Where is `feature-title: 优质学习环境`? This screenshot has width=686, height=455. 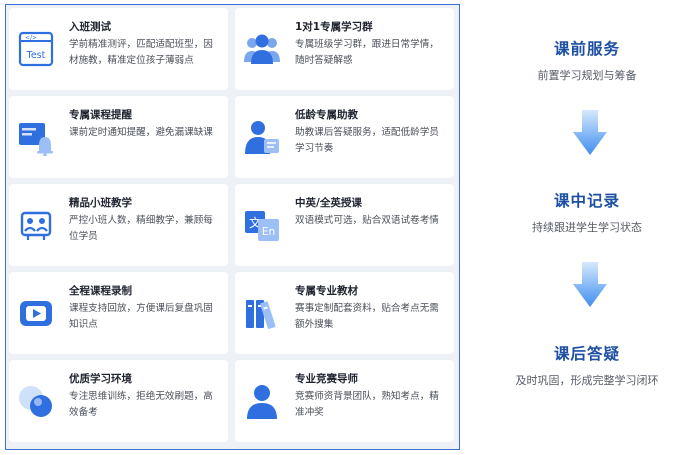 feature-title: 优质学习环境 is located at coordinates (100, 379).